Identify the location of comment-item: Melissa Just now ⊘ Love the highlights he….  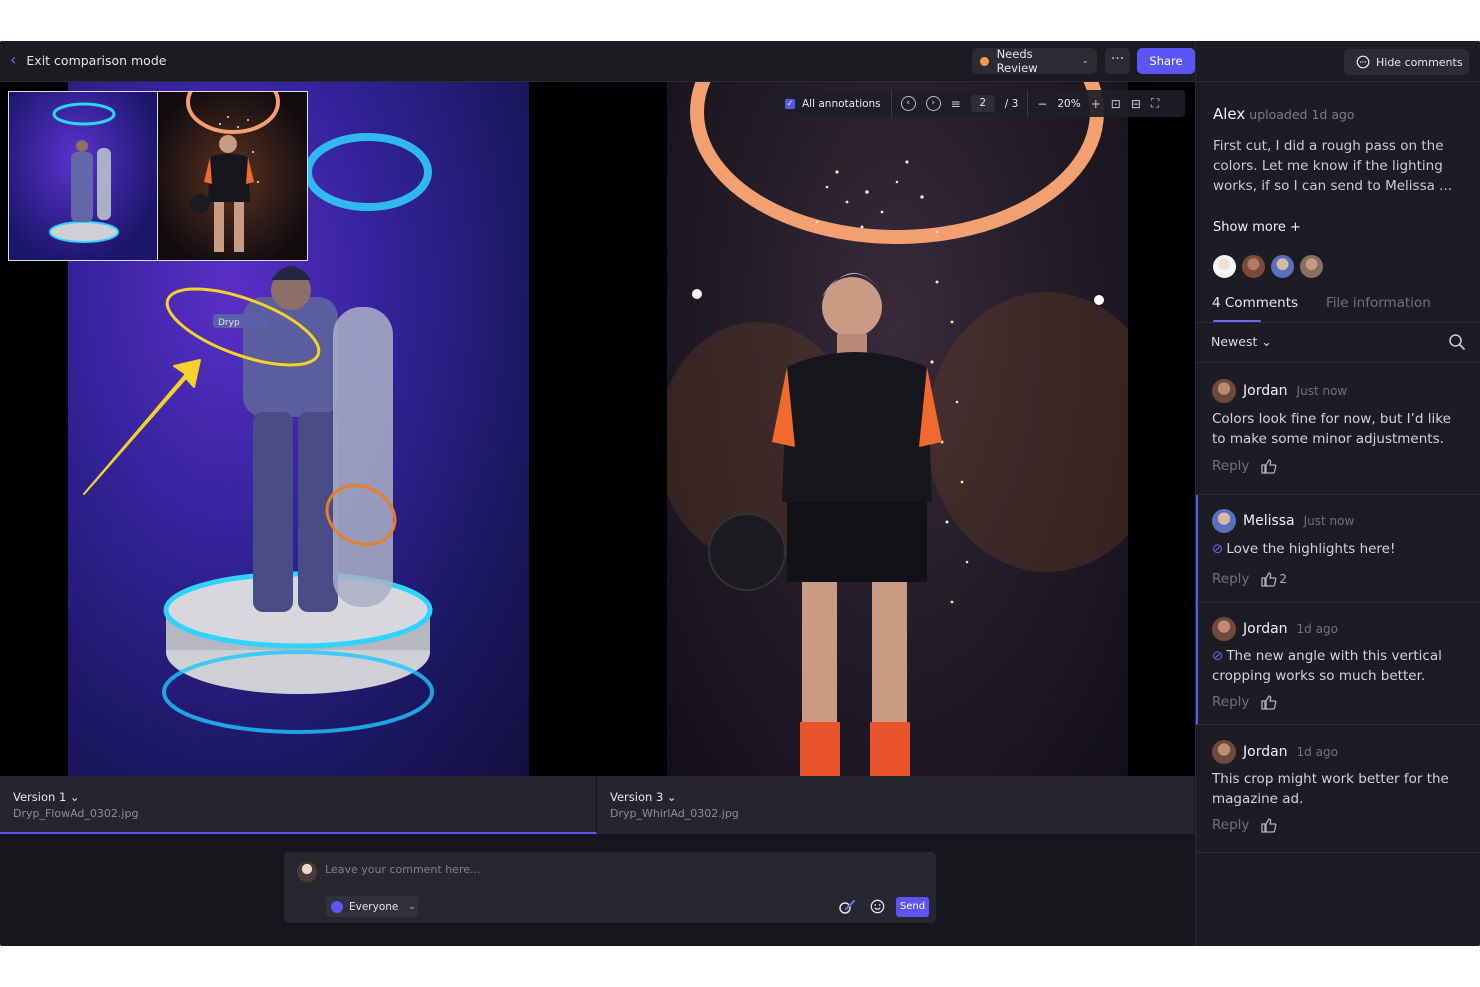
(1338, 549).